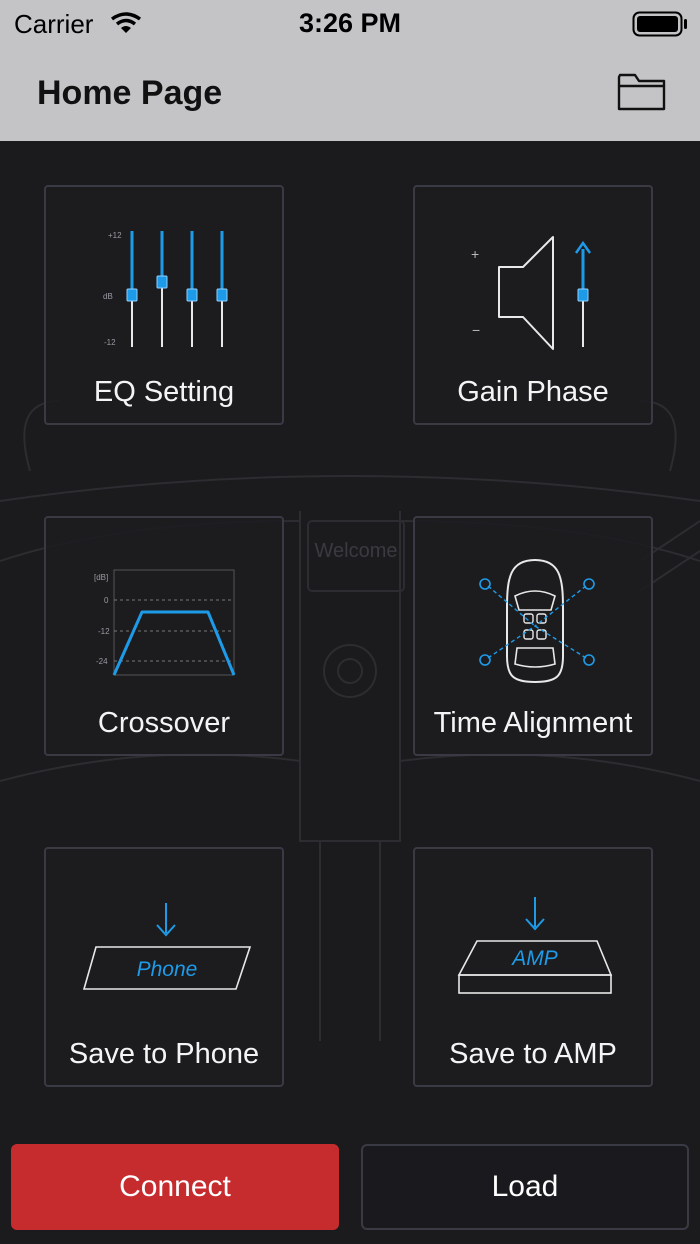  I want to click on xover-tick-0: 0, so click(106, 600).